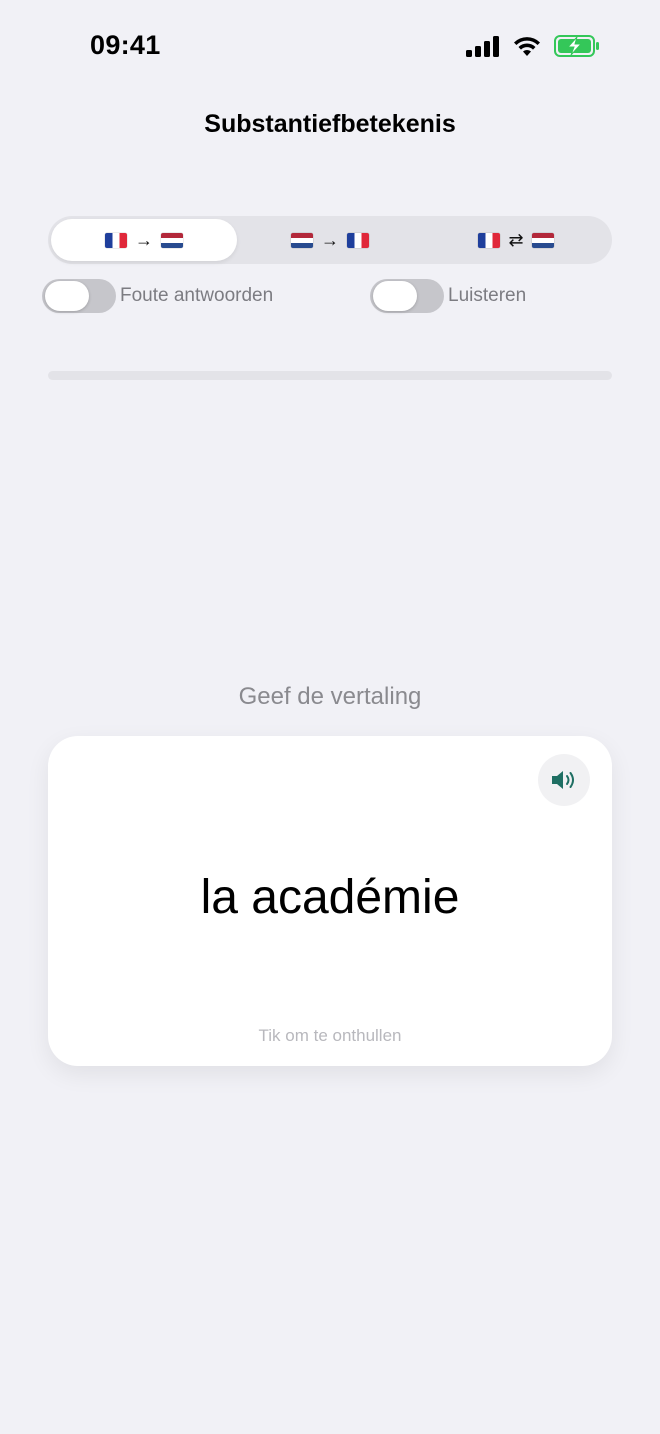 The image size is (660, 1434). What do you see at coordinates (330, 696) in the screenshot?
I see `prompt-text: Geef de vertaling` at bounding box center [330, 696].